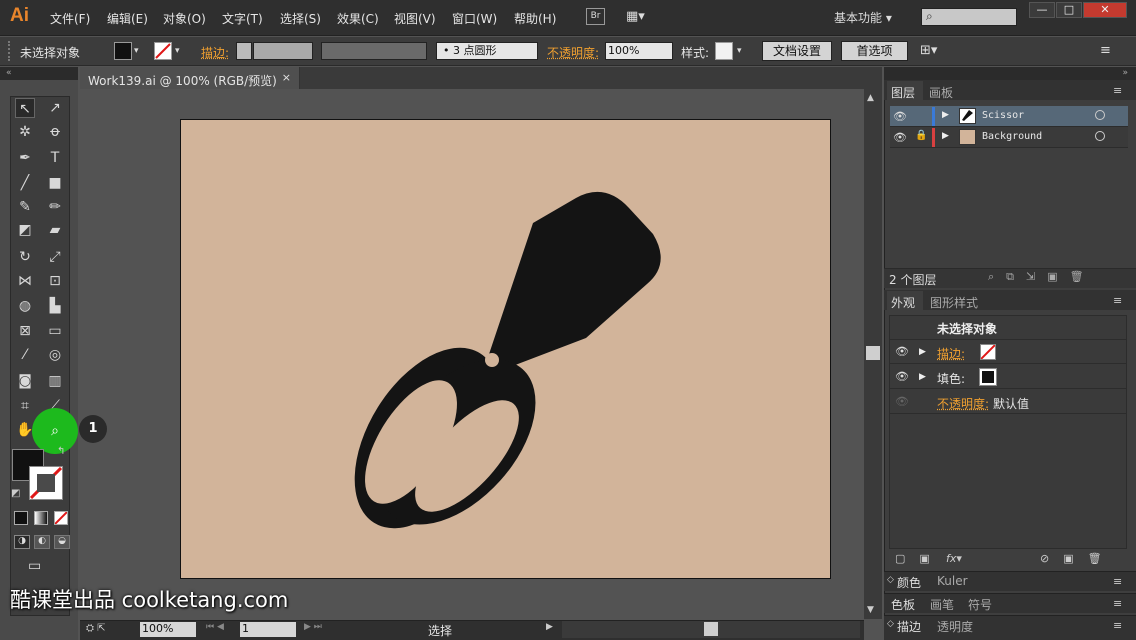 This screenshot has width=1136, height=640. Describe the element at coordinates (874, 51) in the screenshot. I see `preferences-button: 首选项` at that location.